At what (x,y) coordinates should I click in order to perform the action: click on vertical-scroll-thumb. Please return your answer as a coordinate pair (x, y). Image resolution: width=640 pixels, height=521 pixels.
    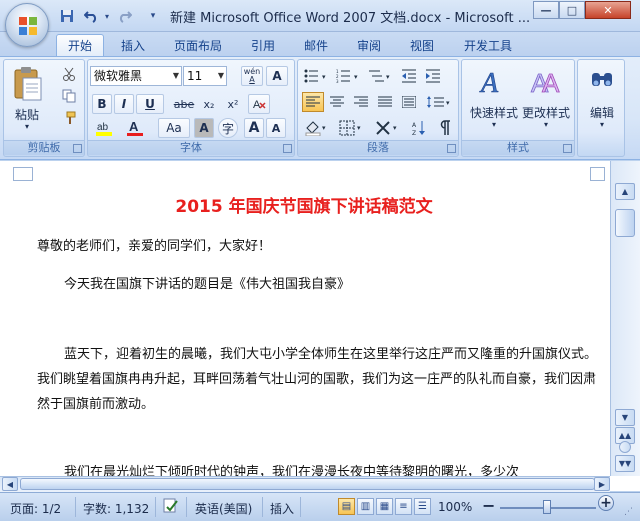
    Looking at the image, I should click on (625, 223).